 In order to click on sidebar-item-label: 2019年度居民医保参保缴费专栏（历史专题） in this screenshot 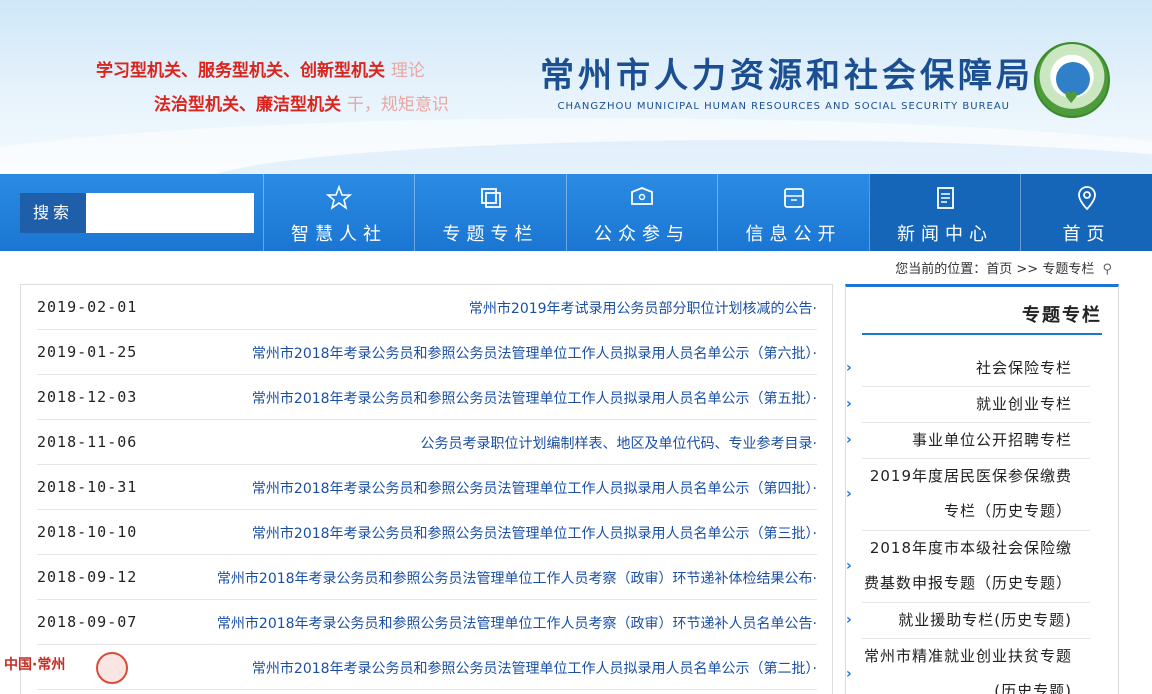, I will do `click(970, 493)`.